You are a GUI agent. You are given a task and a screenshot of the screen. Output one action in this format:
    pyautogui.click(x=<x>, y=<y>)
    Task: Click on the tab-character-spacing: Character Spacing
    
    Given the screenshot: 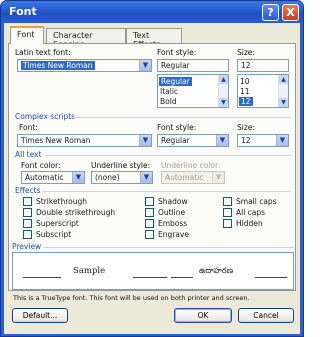 What is the action you would take?
    pyautogui.click(x=86, y=38)
    